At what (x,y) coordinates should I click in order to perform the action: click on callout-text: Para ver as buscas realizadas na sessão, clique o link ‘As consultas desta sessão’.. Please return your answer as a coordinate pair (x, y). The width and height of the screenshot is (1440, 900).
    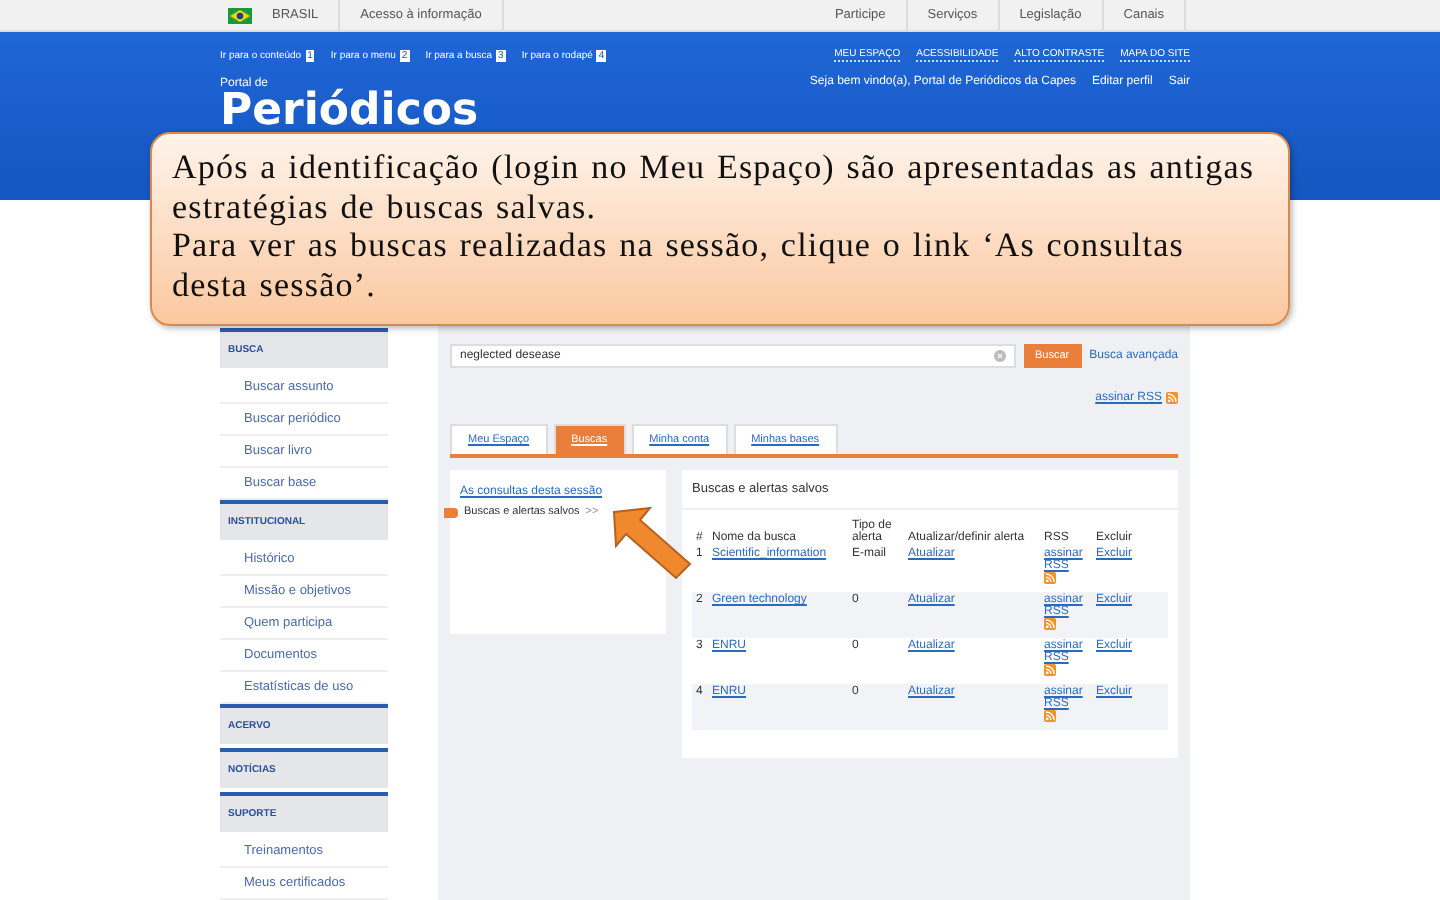
    Looking at the image, I should click on (679, 265).